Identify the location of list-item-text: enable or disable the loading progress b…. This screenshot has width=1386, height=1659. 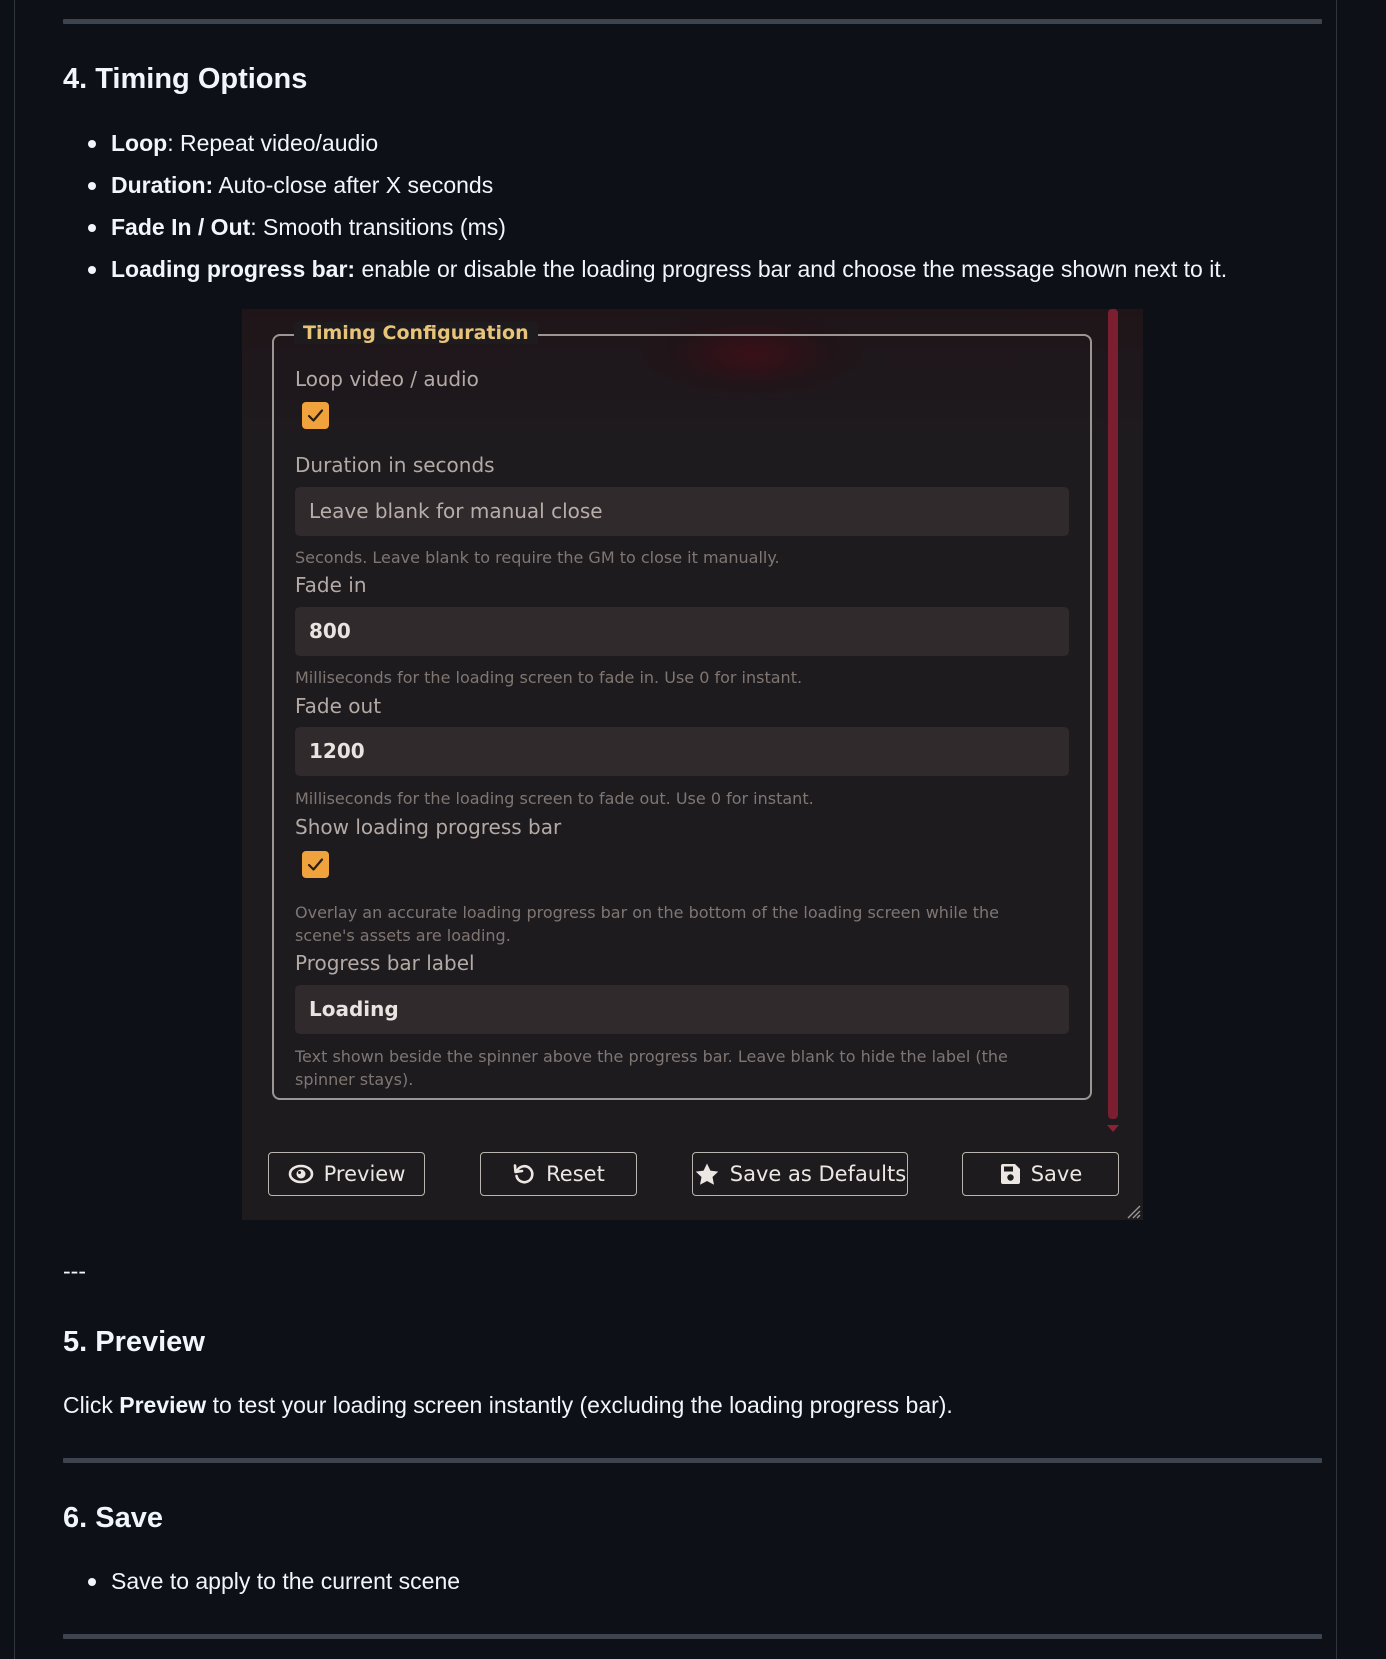
(791, 269).